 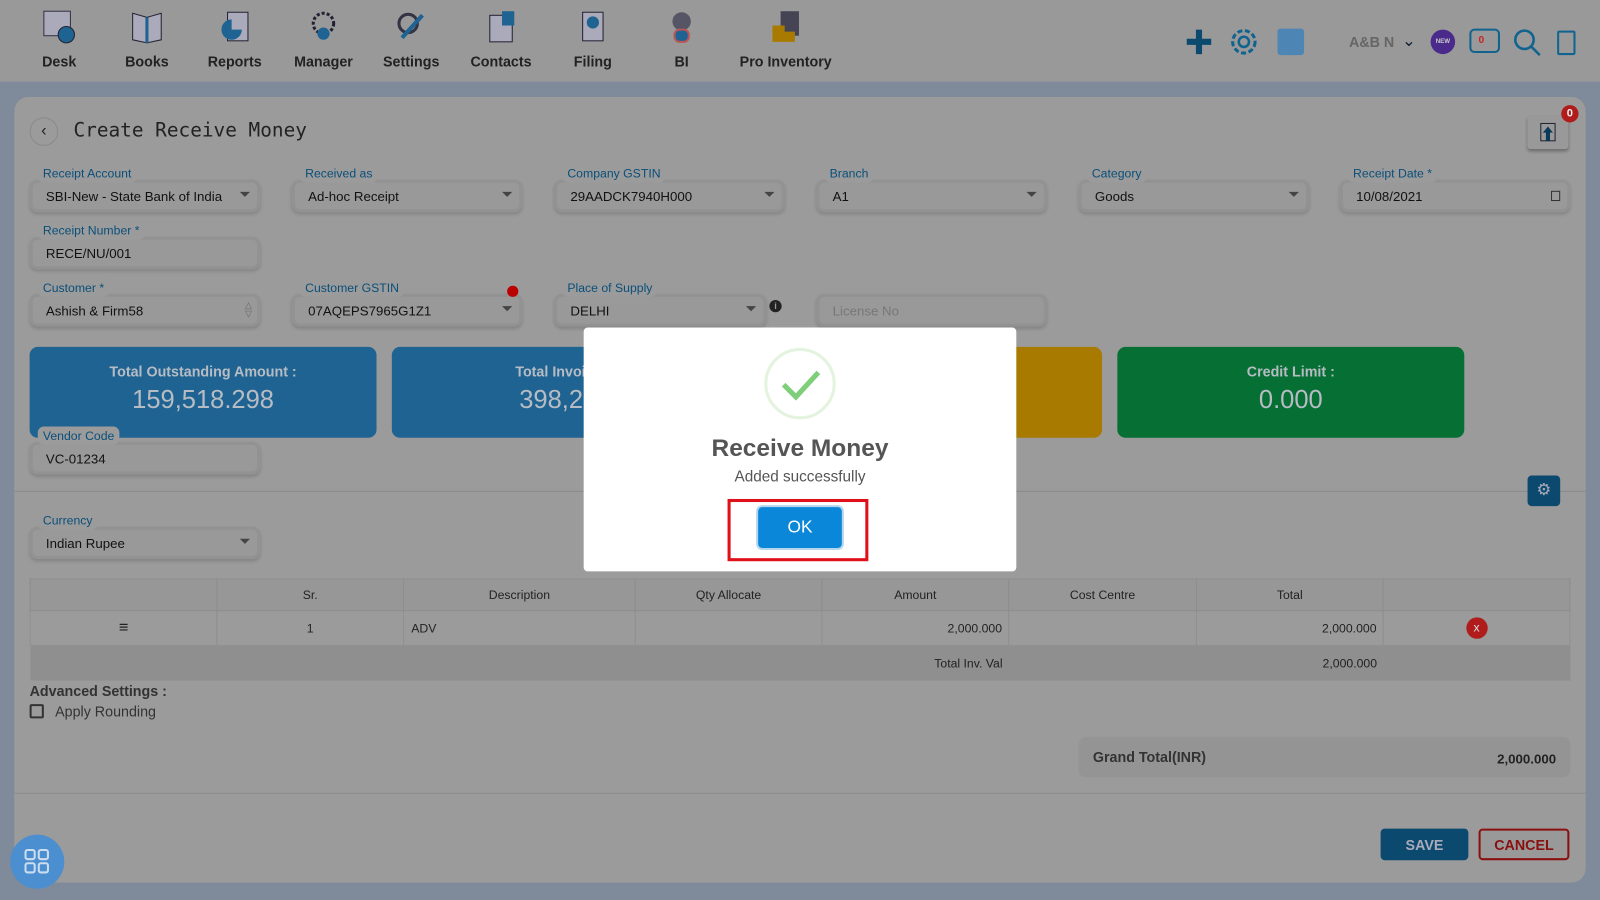 I want to click on apply-rounding-label: Apply Rounding, so click(x=105, y=711).